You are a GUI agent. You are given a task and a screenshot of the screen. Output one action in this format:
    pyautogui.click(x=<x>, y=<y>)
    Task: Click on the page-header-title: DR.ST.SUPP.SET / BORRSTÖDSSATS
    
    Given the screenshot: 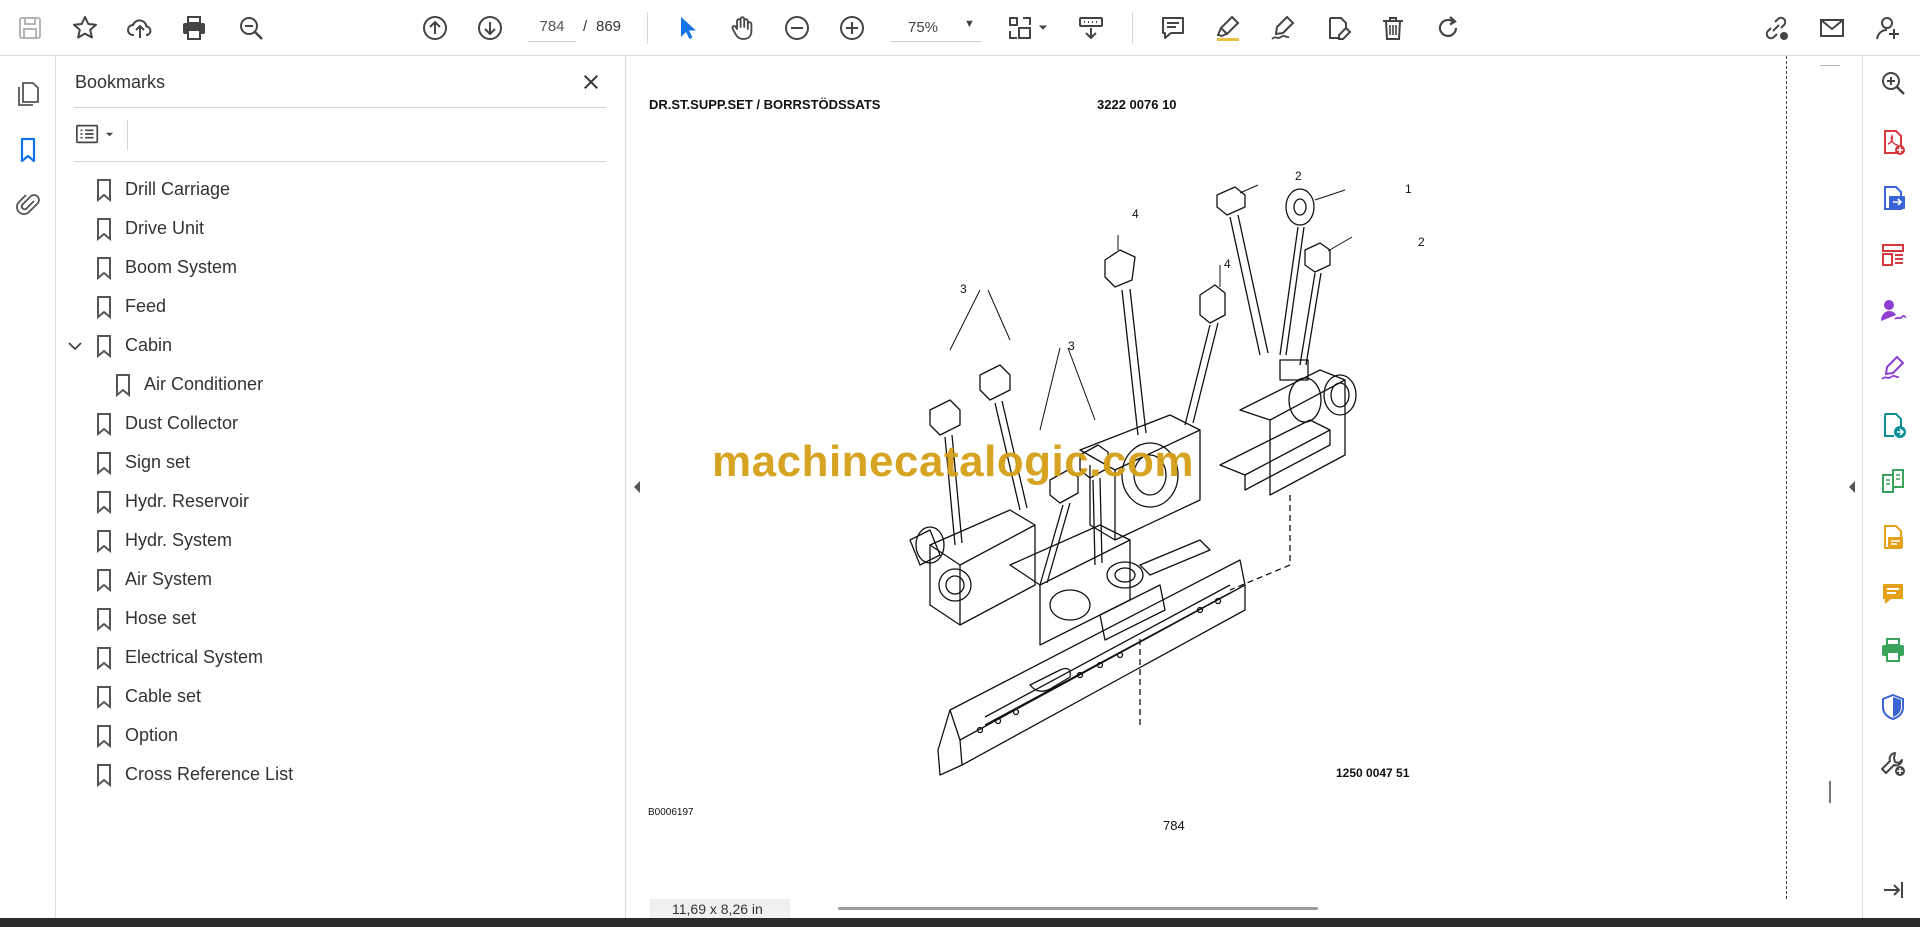 What is the action you would take?
    pyautogui.click(x=765, y=104)
    